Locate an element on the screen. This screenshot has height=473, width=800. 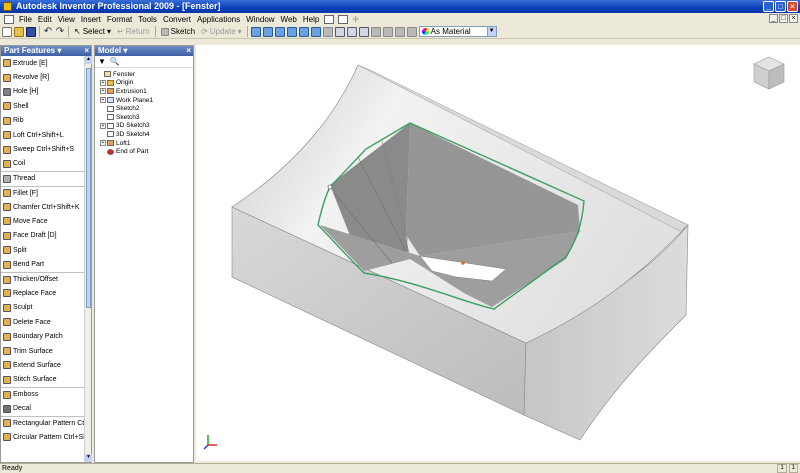
command-item: Fillet [F] is located at coordinates (43, 192).